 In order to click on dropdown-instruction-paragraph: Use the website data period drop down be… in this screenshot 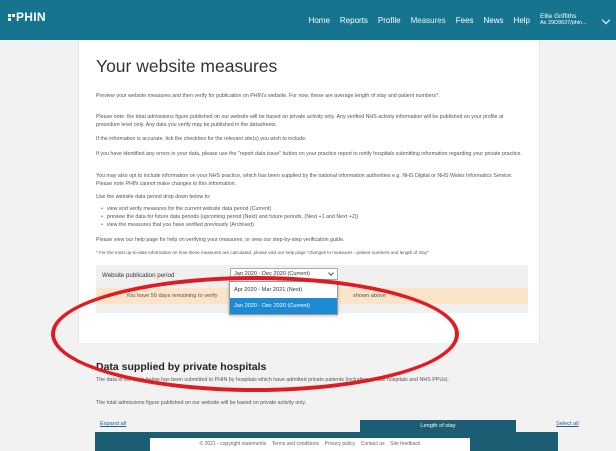, I will do `click(153, 197)`.